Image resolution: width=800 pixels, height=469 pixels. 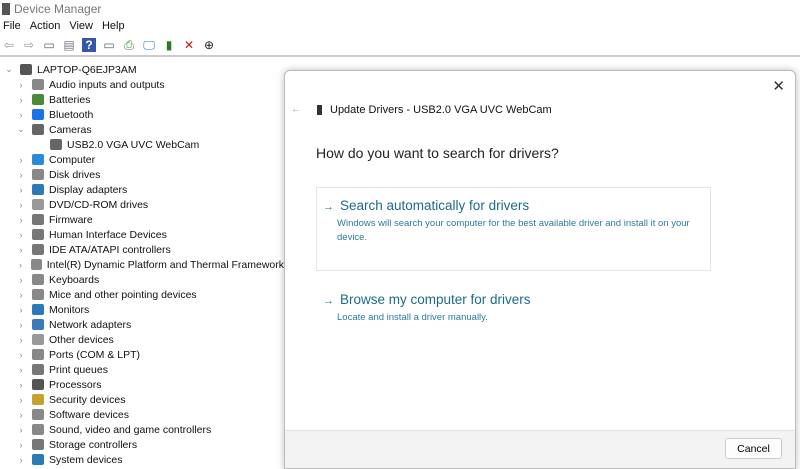 I want to click on option-heading: Search automatically for drivers, so click(x=434, y=205).